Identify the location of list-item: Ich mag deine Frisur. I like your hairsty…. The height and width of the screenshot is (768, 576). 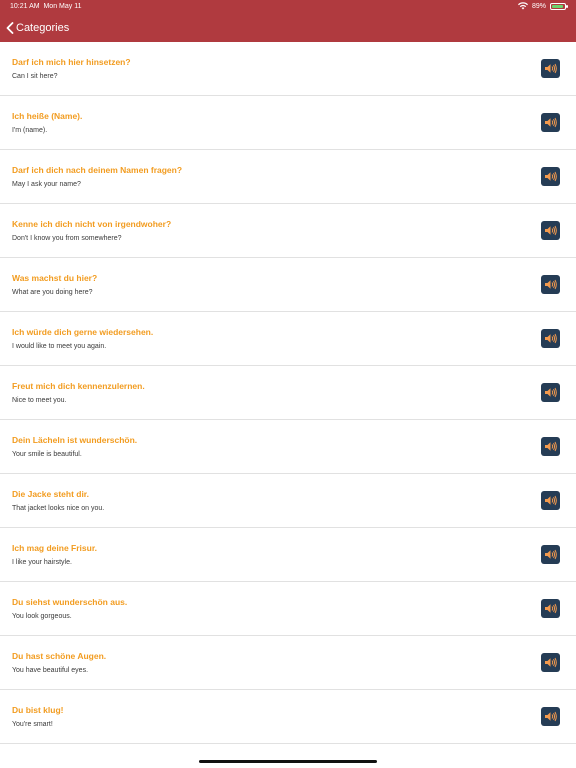
(288, 555).